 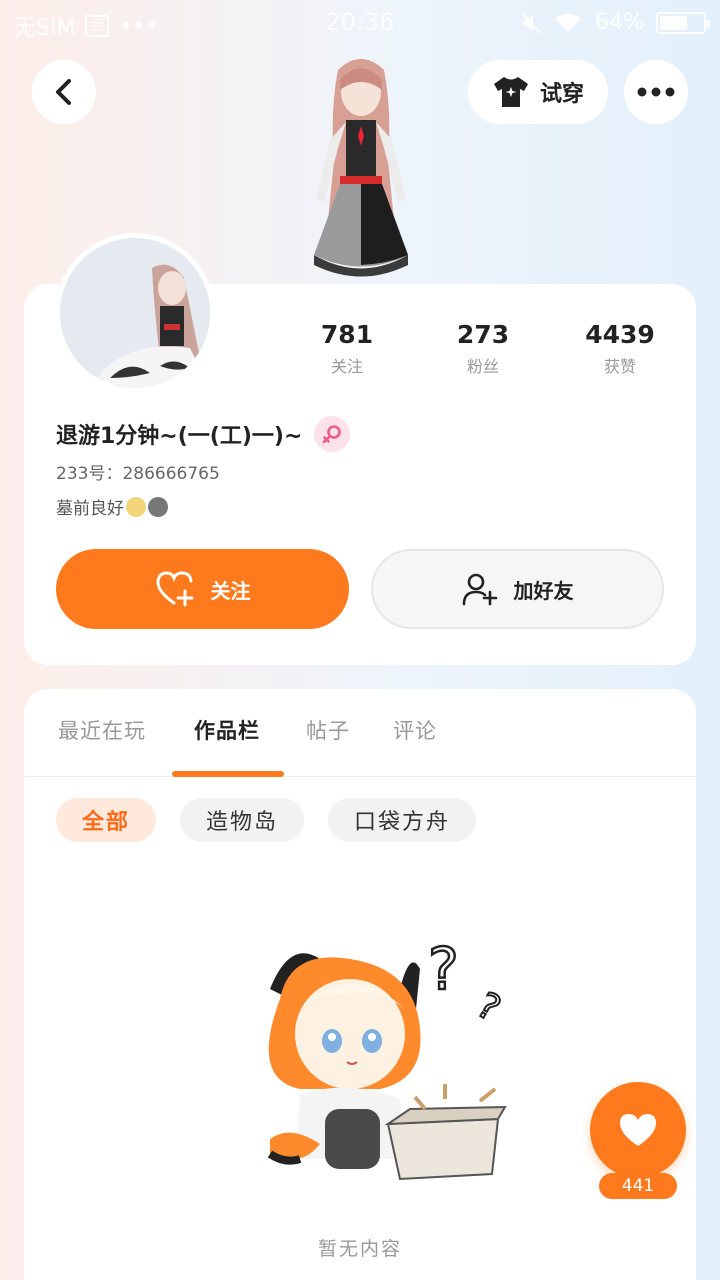 What do you see at coordinates (482, 366) in the screenshot?
I see `followers-label: 粉丝` at bounding box center [482, 366].